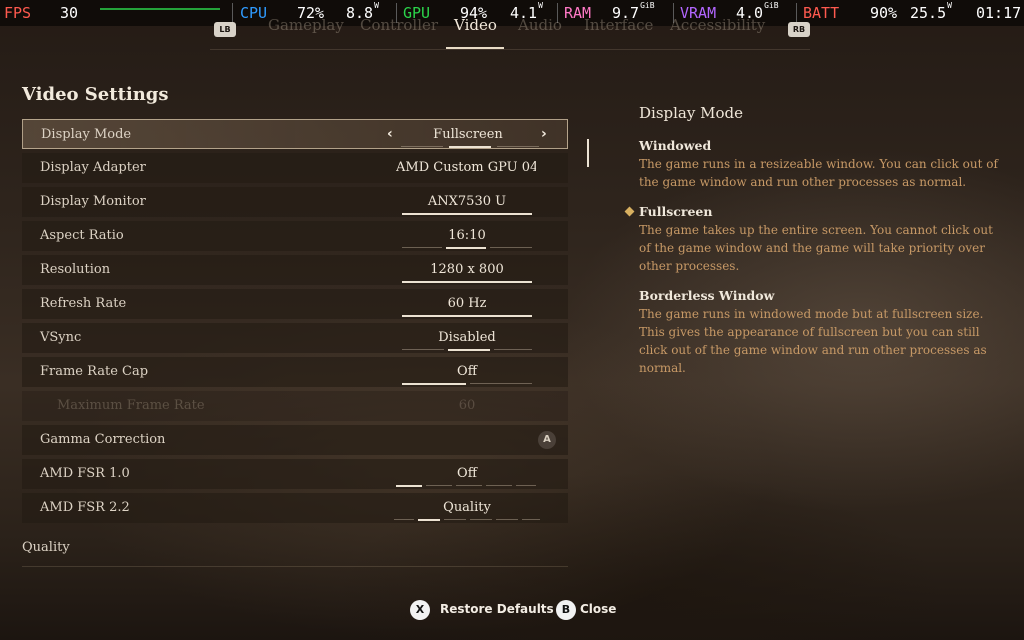 The width and height of the screenshot is (1024, 640). I want to click on setting-label: AMD FSR 1.0, so click(85, 473).